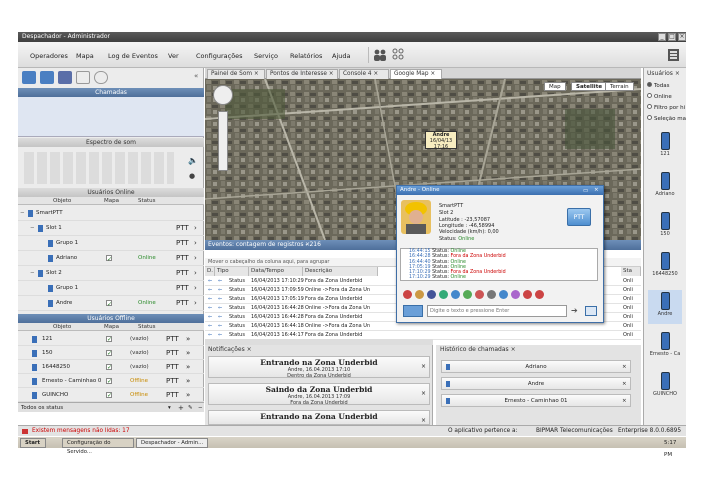 The image size is (705, 482). I want to click on col-status: Sta, so click(631, 271).